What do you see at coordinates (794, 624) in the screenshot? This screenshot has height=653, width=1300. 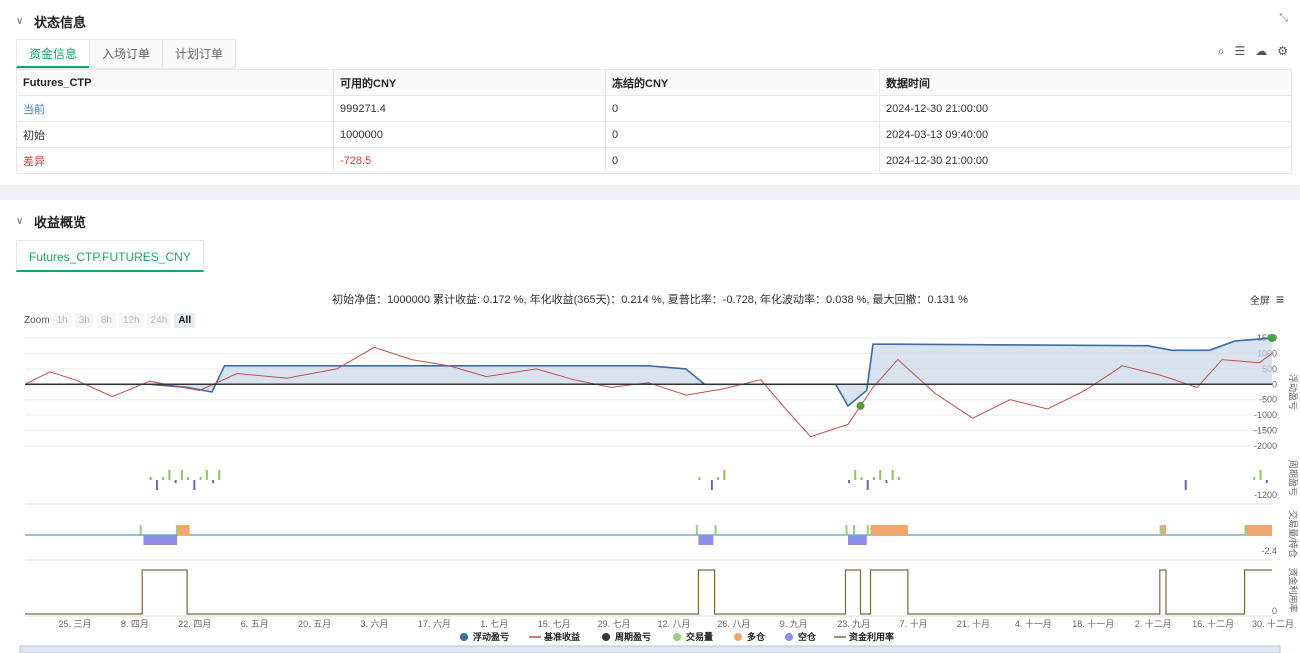 I see `x-tick-label: 9. 九月` at bounding box center [794, 624].